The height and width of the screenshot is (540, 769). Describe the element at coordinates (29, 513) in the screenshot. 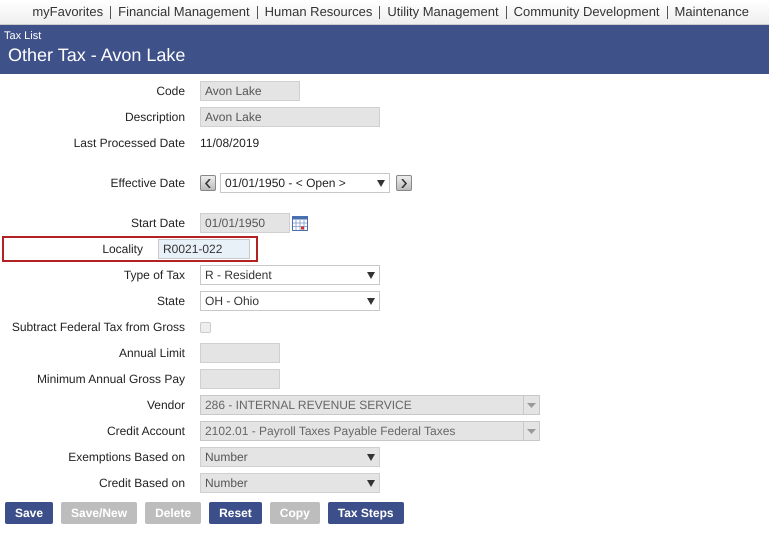

I see `action-button: Save` at that location.